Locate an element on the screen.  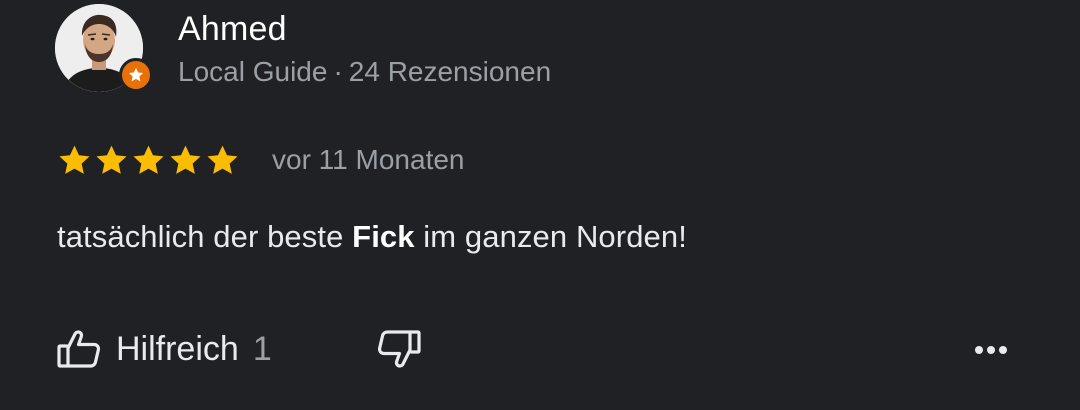
local-guide-badge is located at coordinates (136, 75).